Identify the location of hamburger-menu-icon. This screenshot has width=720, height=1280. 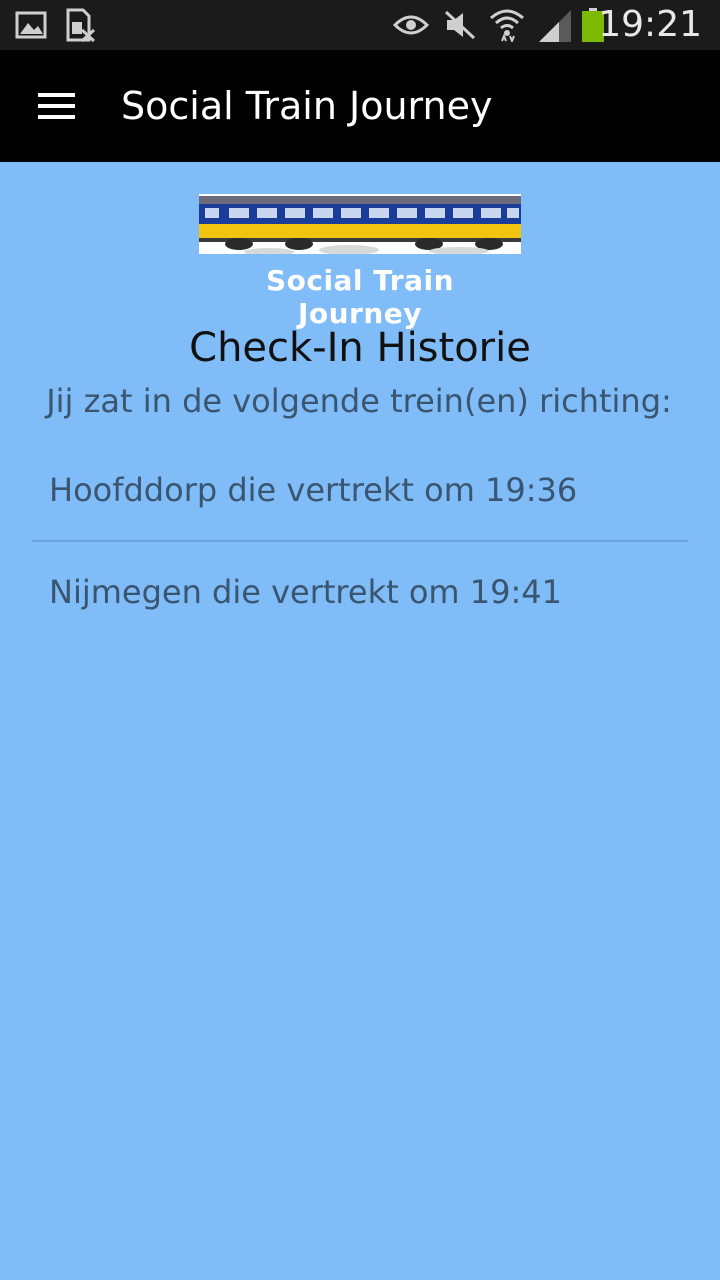
(56, 106).